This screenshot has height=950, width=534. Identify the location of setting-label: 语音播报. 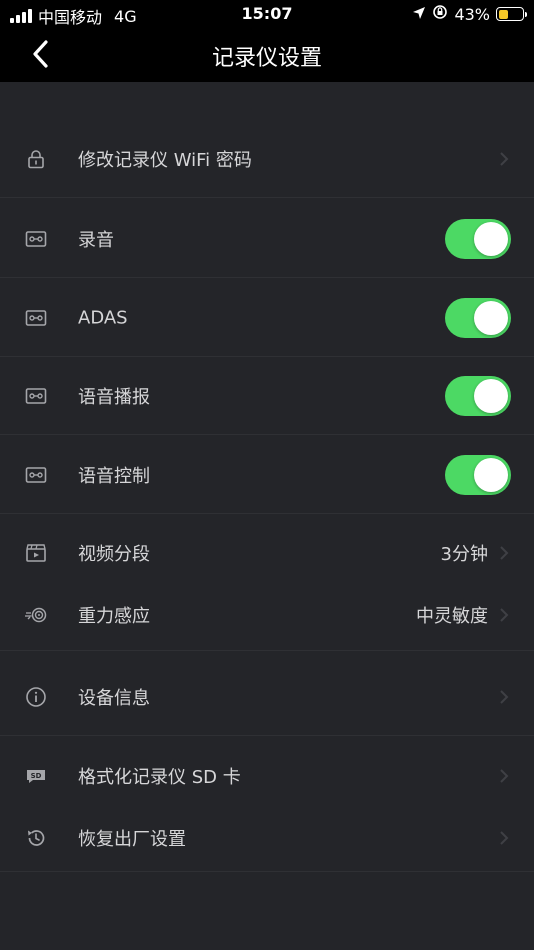
(114, 397).